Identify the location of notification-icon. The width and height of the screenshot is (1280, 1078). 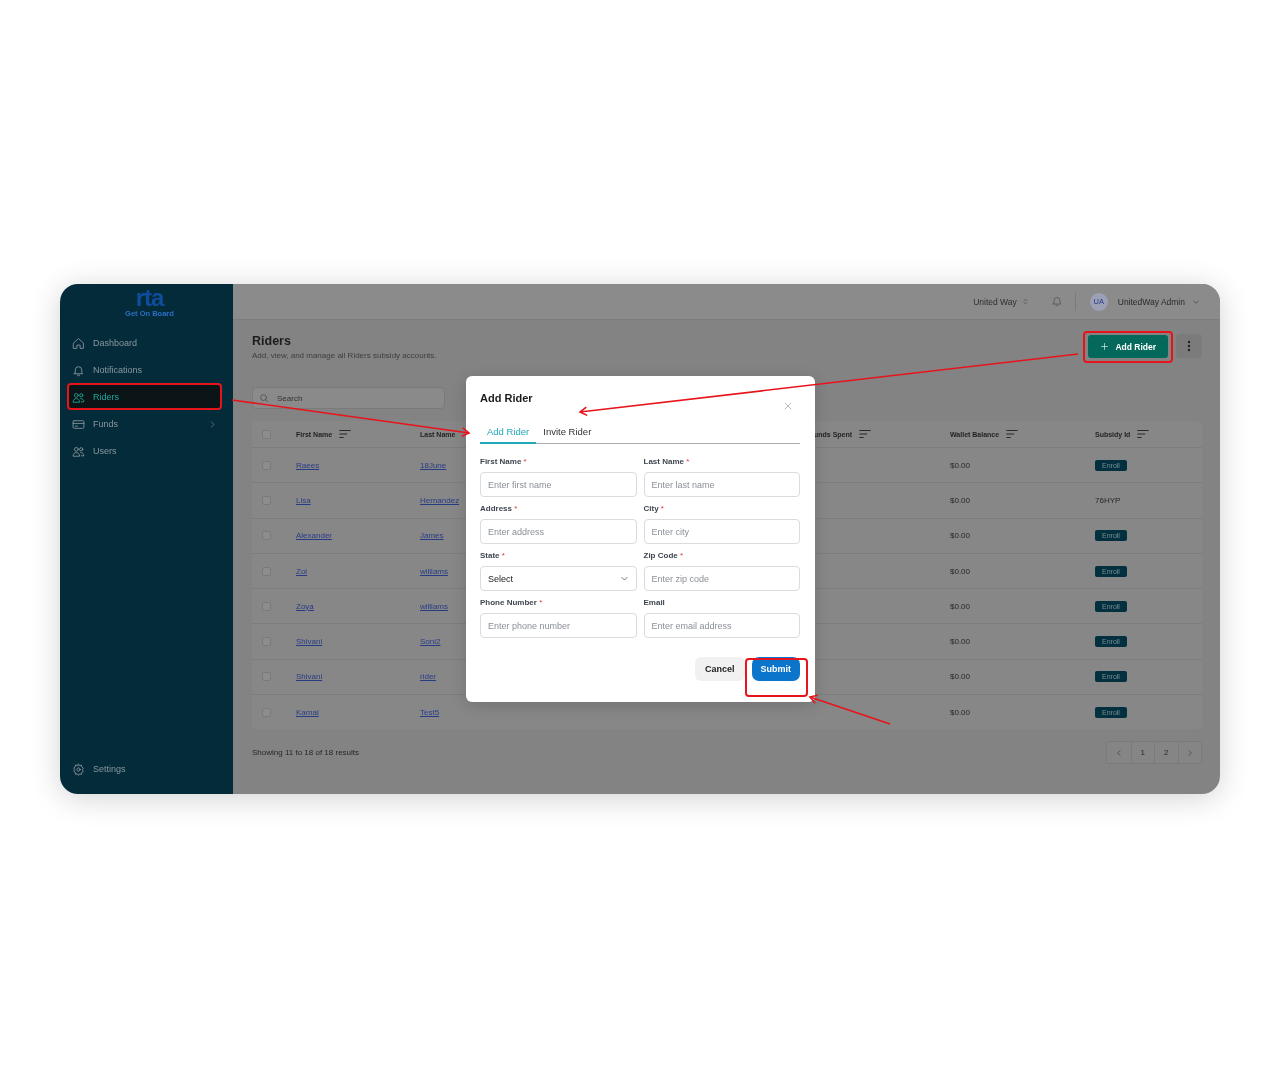
(1056, 300).